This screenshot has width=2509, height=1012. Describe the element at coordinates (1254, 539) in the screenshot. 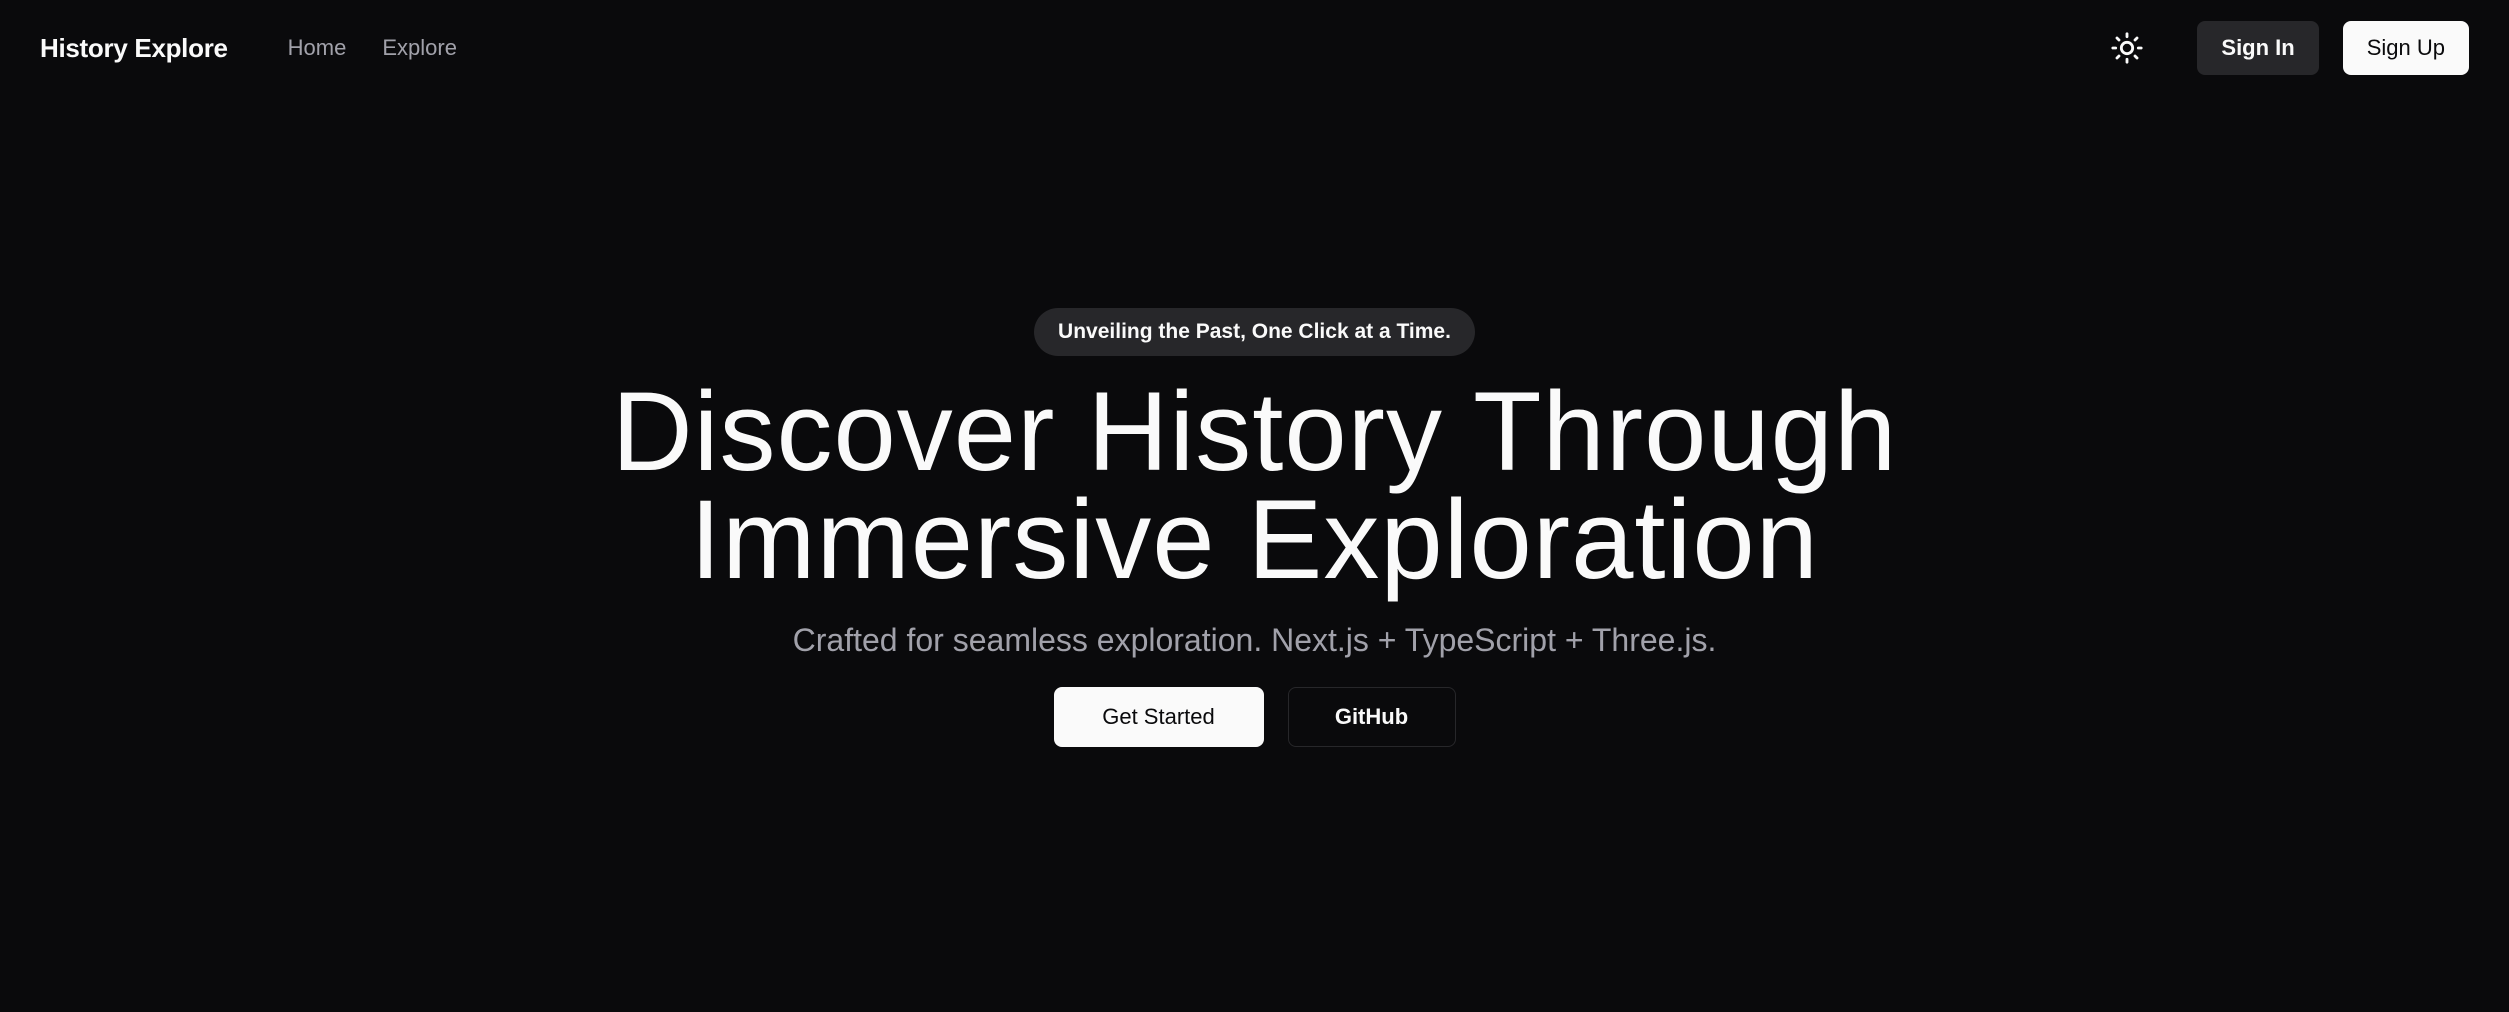

I see `headline-line-2: Immersive Exploration` at that location.